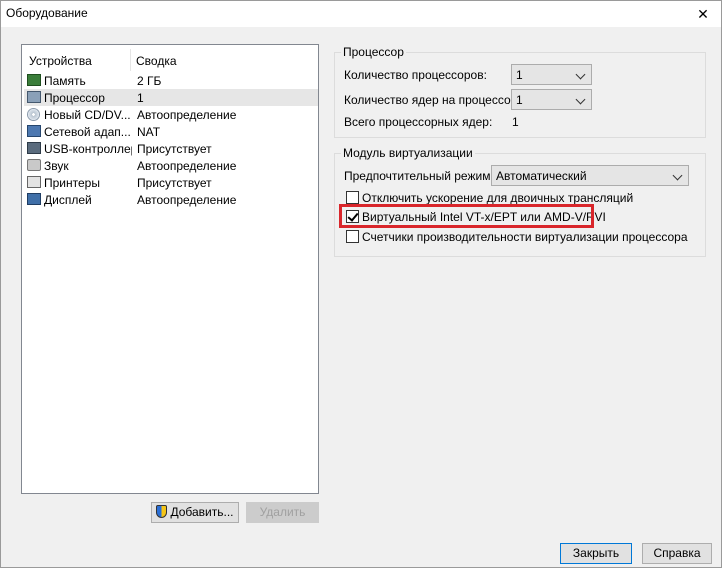 The width and height of the screenshot is (722, 568). Describe the element at coordinates (361, 14) in the screenshot. I see `title-bar: Оборудование ✕` at that location.